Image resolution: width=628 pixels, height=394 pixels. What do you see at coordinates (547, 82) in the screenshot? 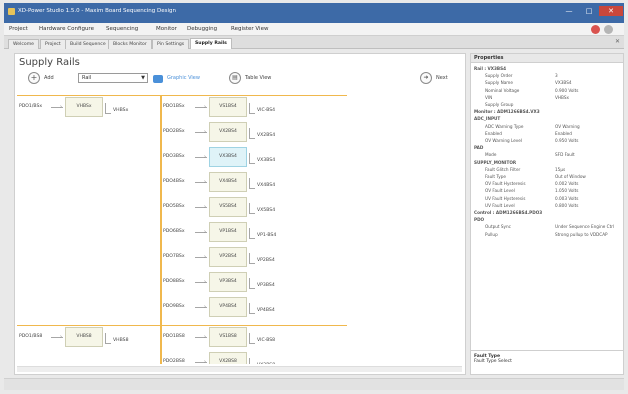
I see `property-row: Supply Name VX3BS4` at bounding box center [547, 82].